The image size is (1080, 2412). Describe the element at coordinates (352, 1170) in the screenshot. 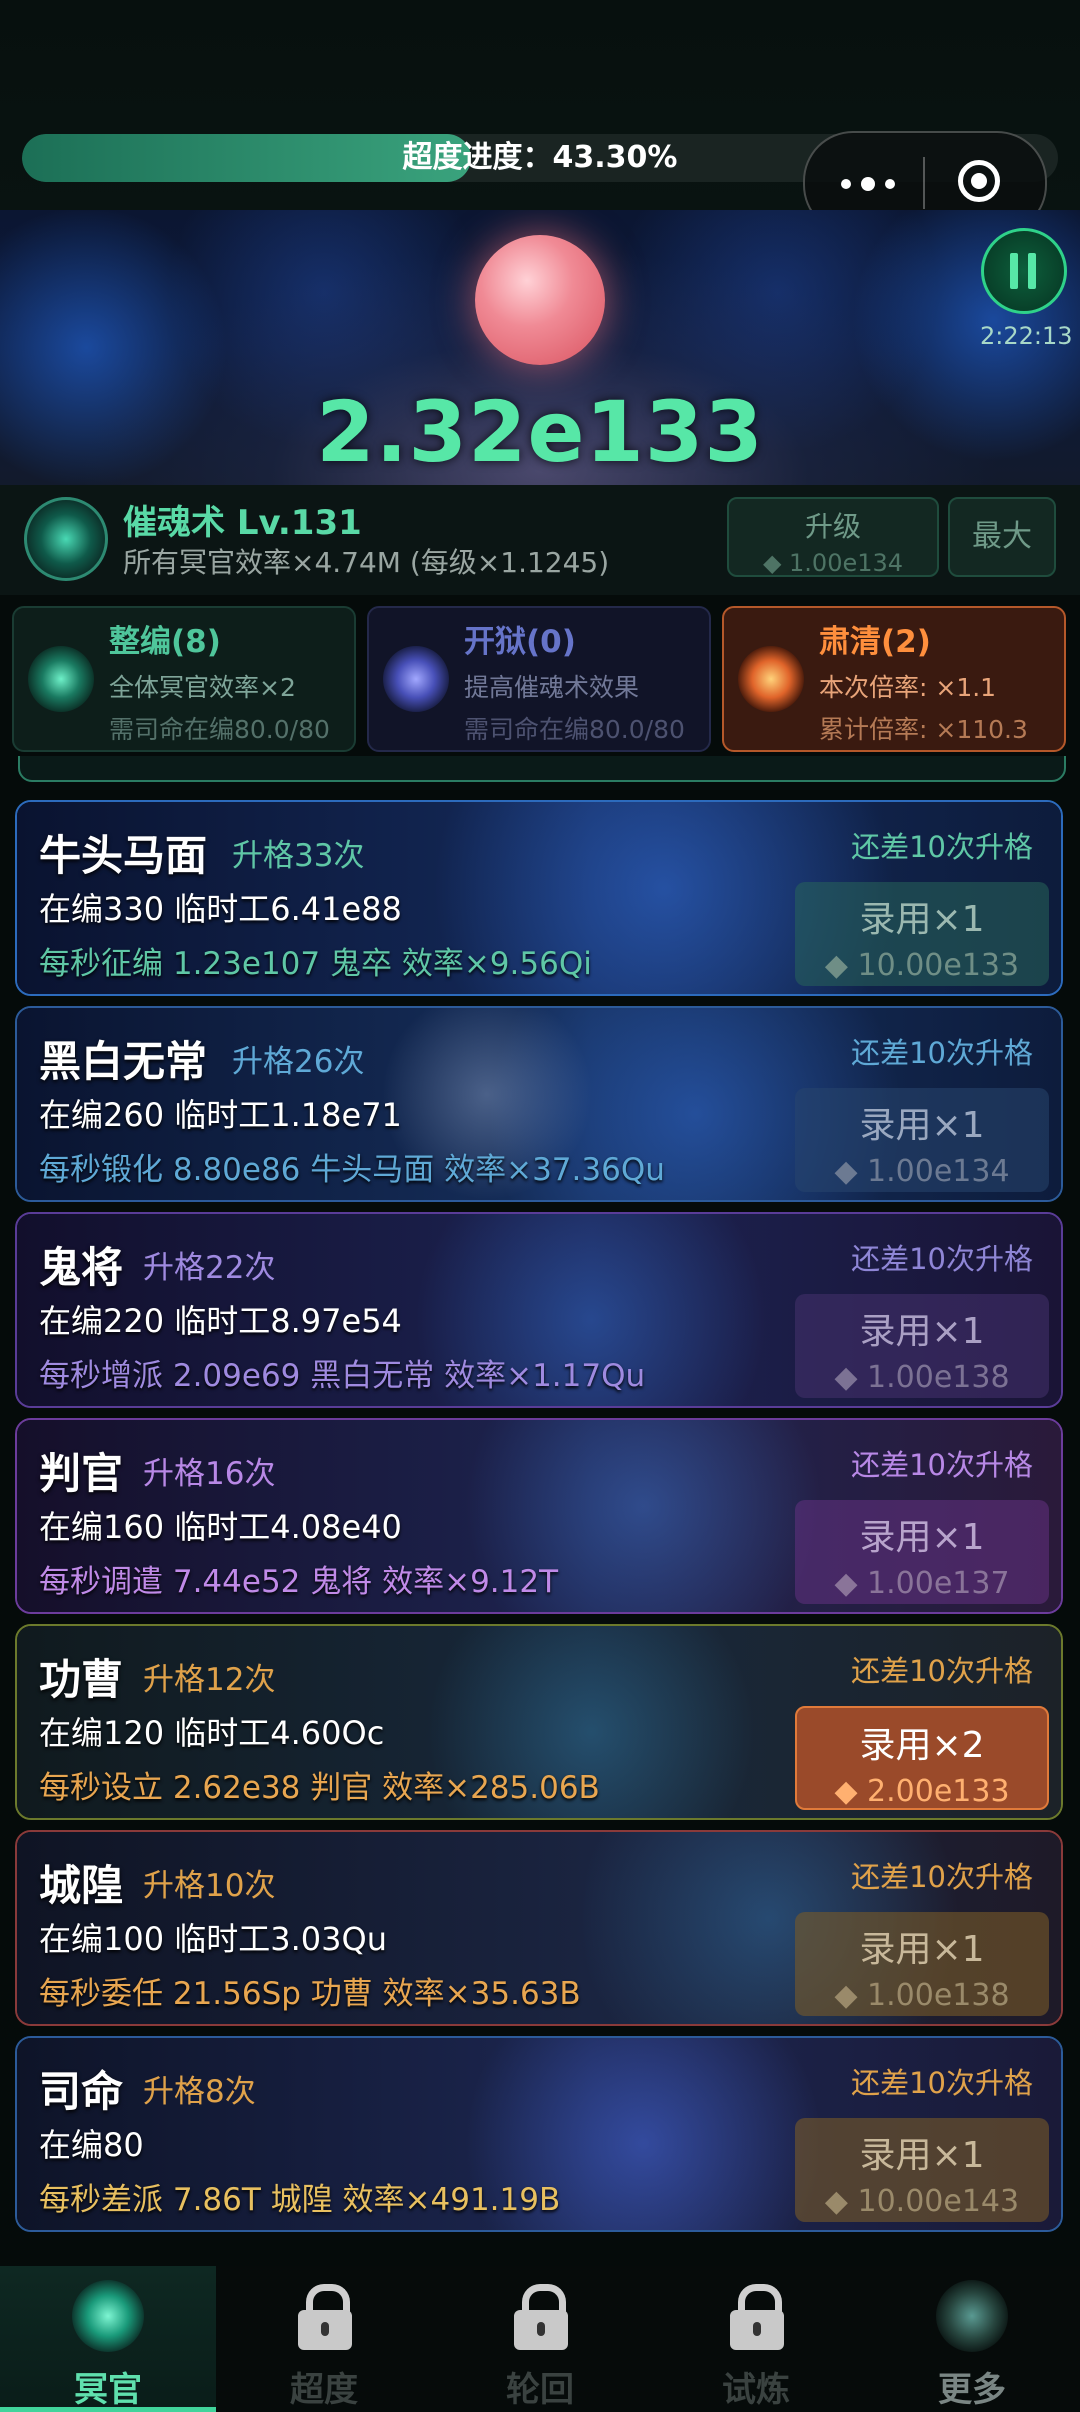

I see `official-production: 每秒锻化 8.80e86 牛头马面 效率×37.36Qu` at that location.